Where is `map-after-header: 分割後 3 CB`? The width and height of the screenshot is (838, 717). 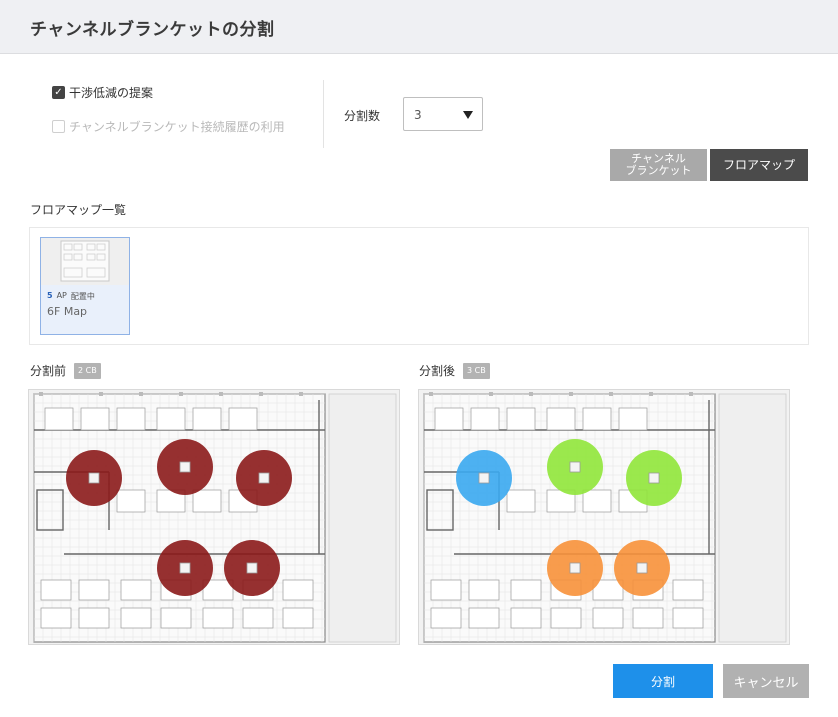
map-after-header: 分割後 3 CB is located at coordinates (454, 370).